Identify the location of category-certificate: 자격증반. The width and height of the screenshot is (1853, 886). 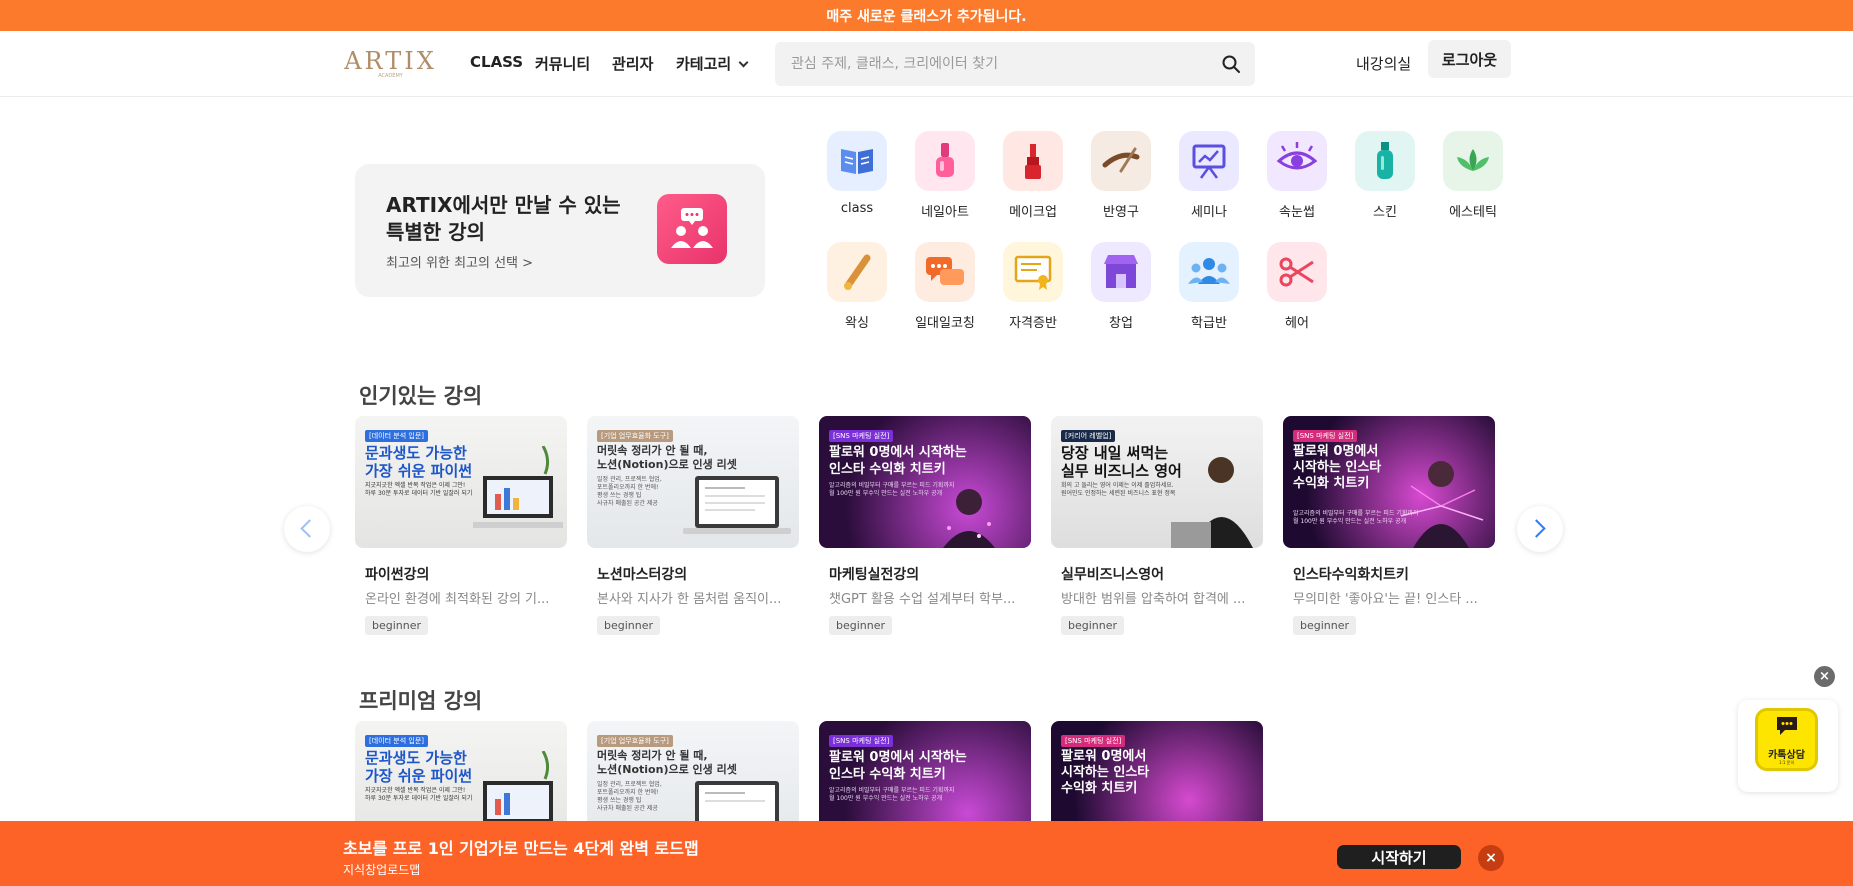
(1030, 292).